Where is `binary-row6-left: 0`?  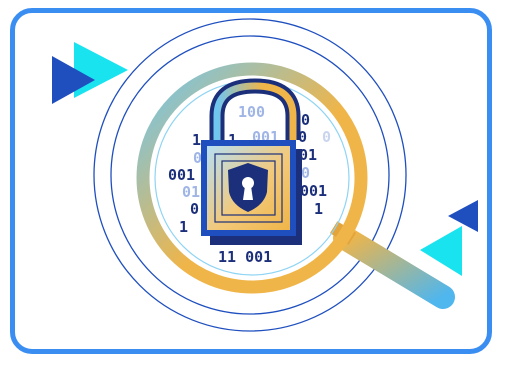 binary-row6-left: 0 is located at coordinates (194, 209).